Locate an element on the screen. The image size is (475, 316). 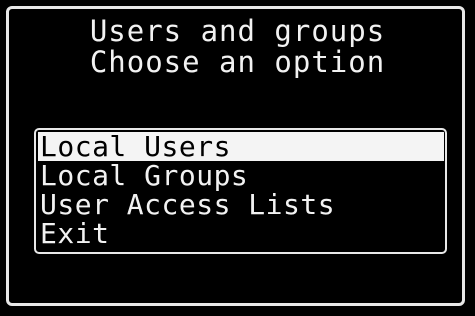
menu-item-exit: Exit is located at coordinates (241, 233).